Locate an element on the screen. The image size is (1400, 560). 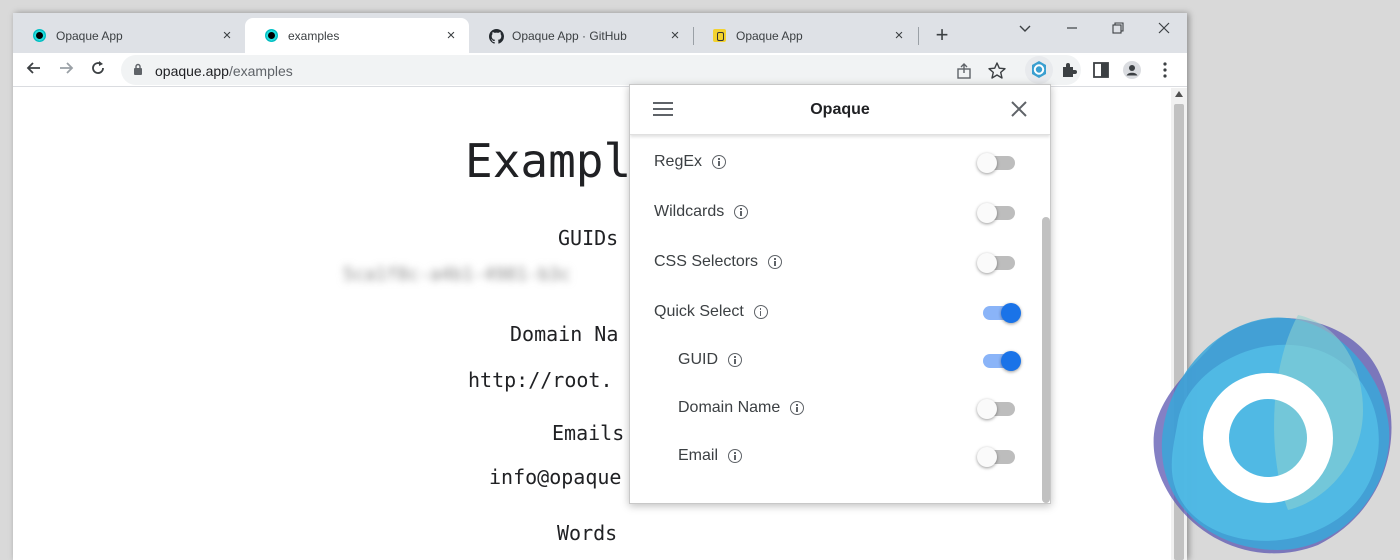
setting-label: Email is located at coordinates (698, 455).